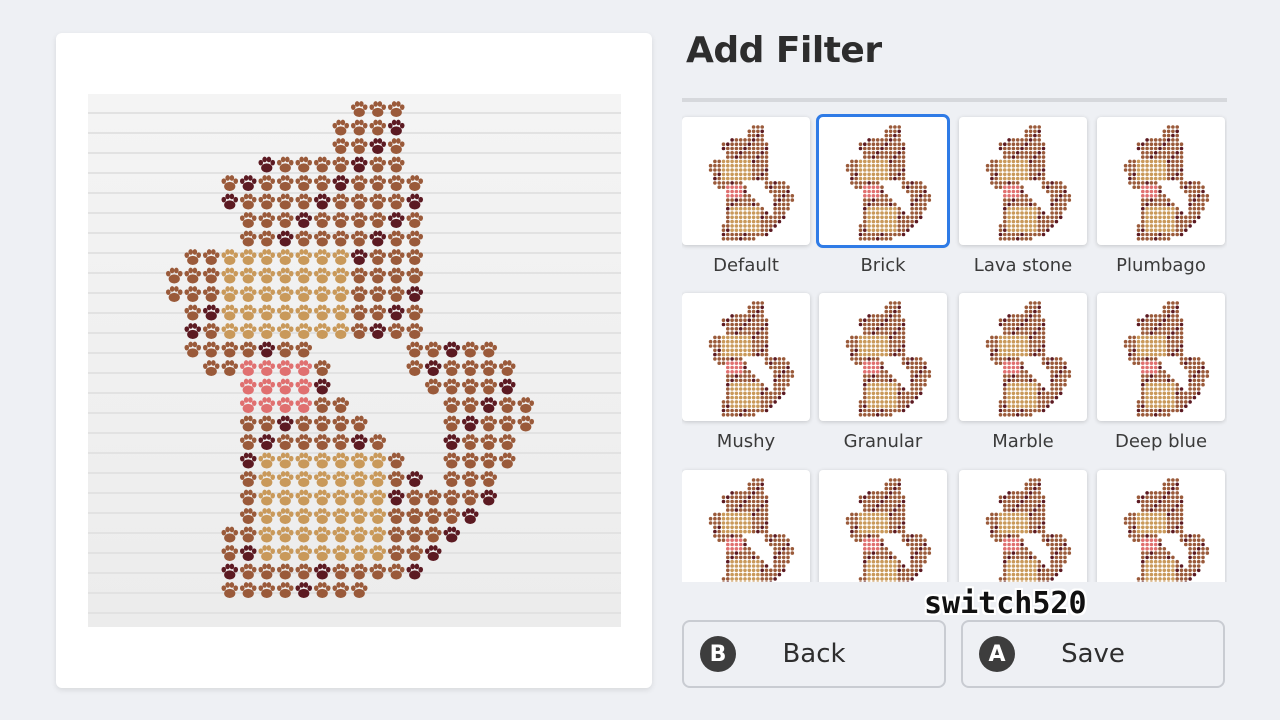 Image resolution: width=1280 pixels, height=720 pixels. What do you see at coordinates (814, 654) in the screenshot?
I see `back-button: B Back` at bounding box center [814, 654].